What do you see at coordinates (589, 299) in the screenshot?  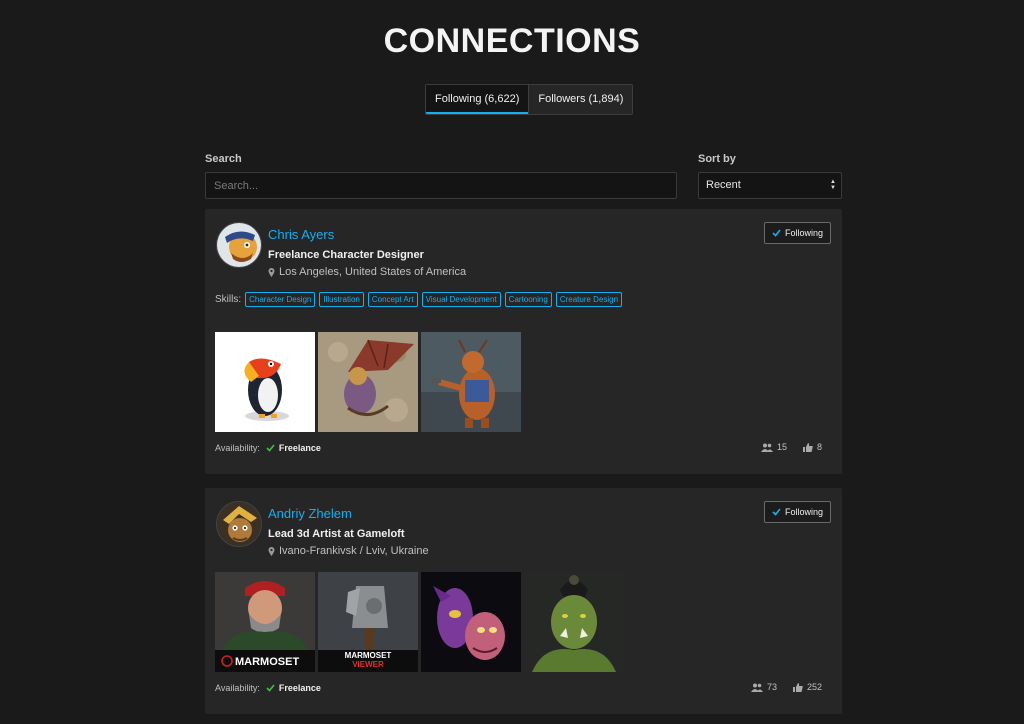 I see `skill-tag: Creature Design` at bounding box center [589, 299].